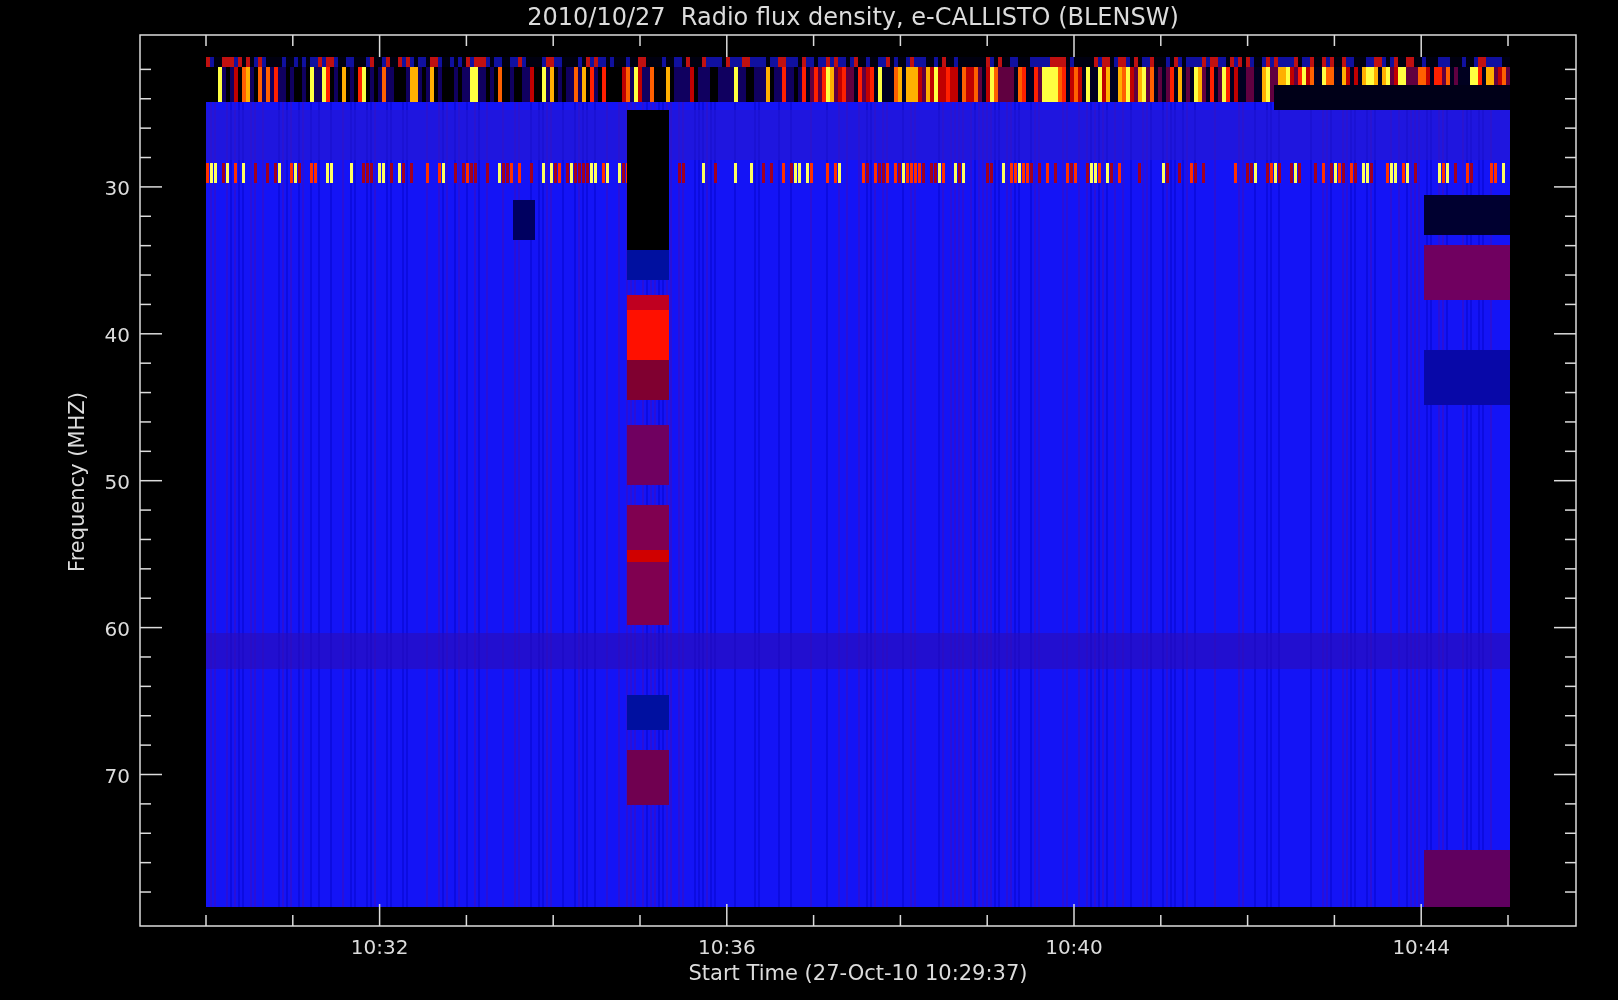  I want to click on axis-title: Start Time (27-Oct-10 10:29:37), so click(858, 973).